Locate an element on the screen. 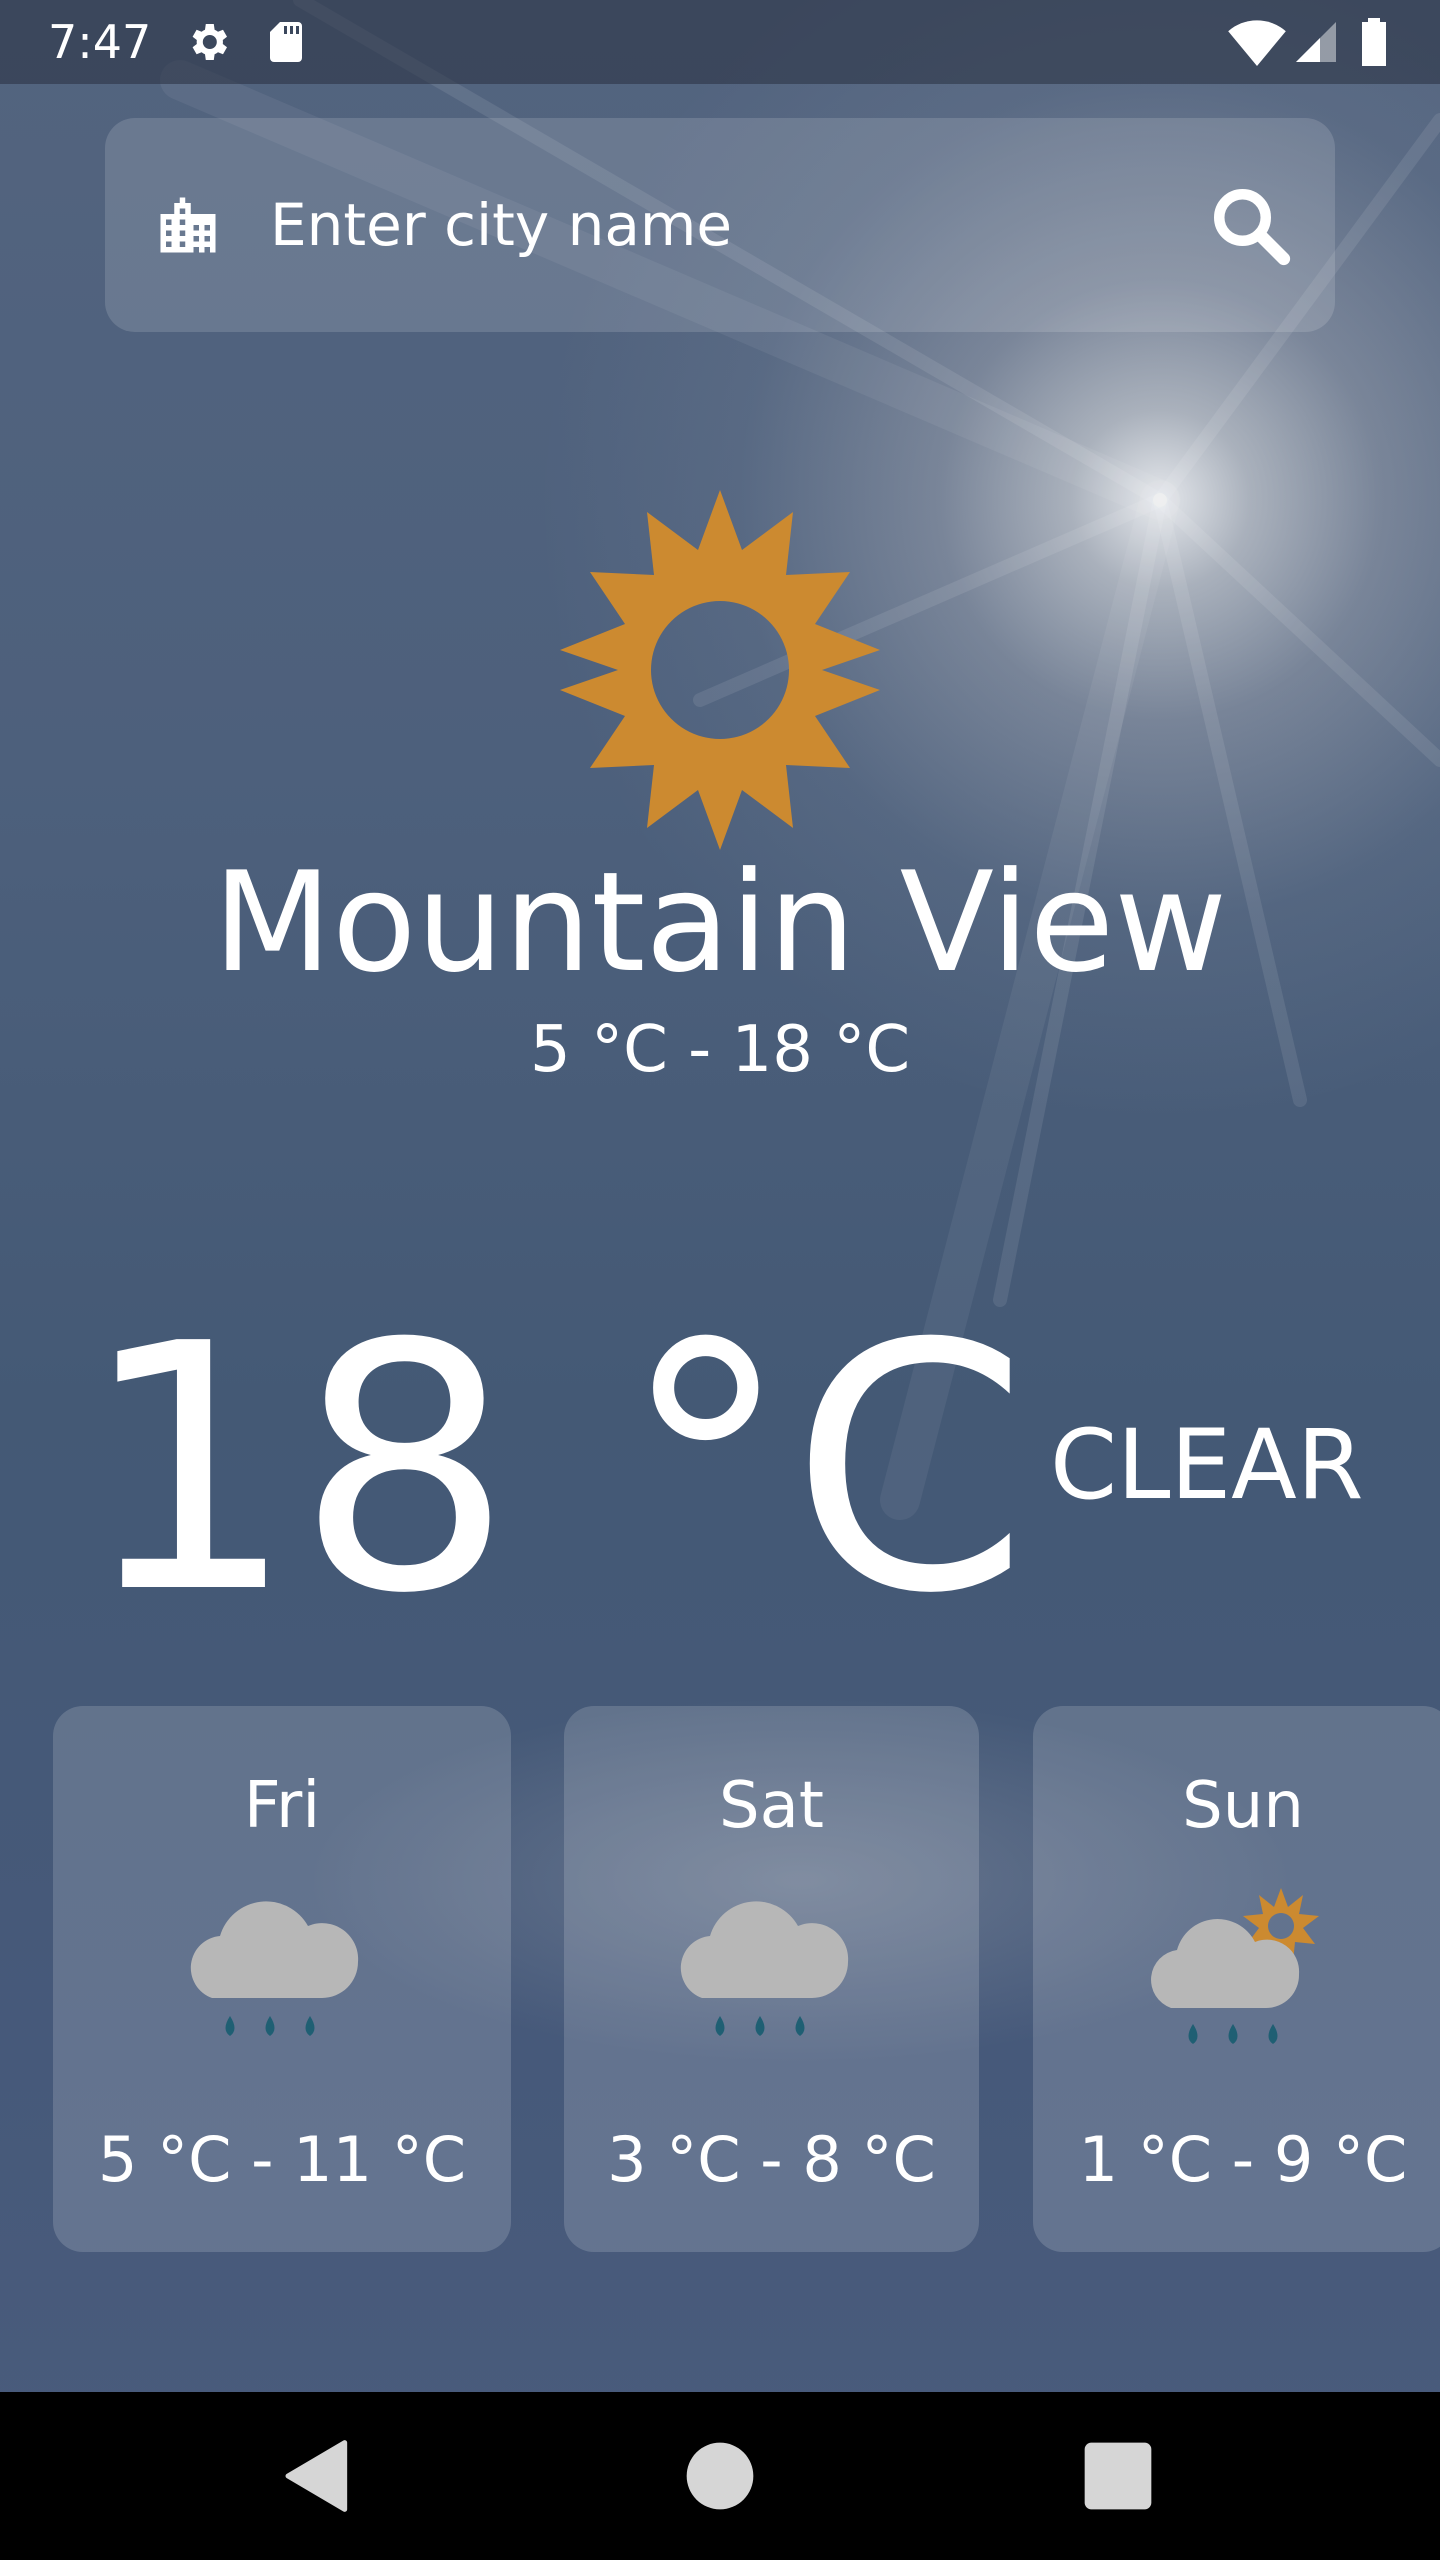 Image resolution: width=1440 pixels, height=2560 pixels. forecast-day: Fri is located at coordinates (282, 1806).